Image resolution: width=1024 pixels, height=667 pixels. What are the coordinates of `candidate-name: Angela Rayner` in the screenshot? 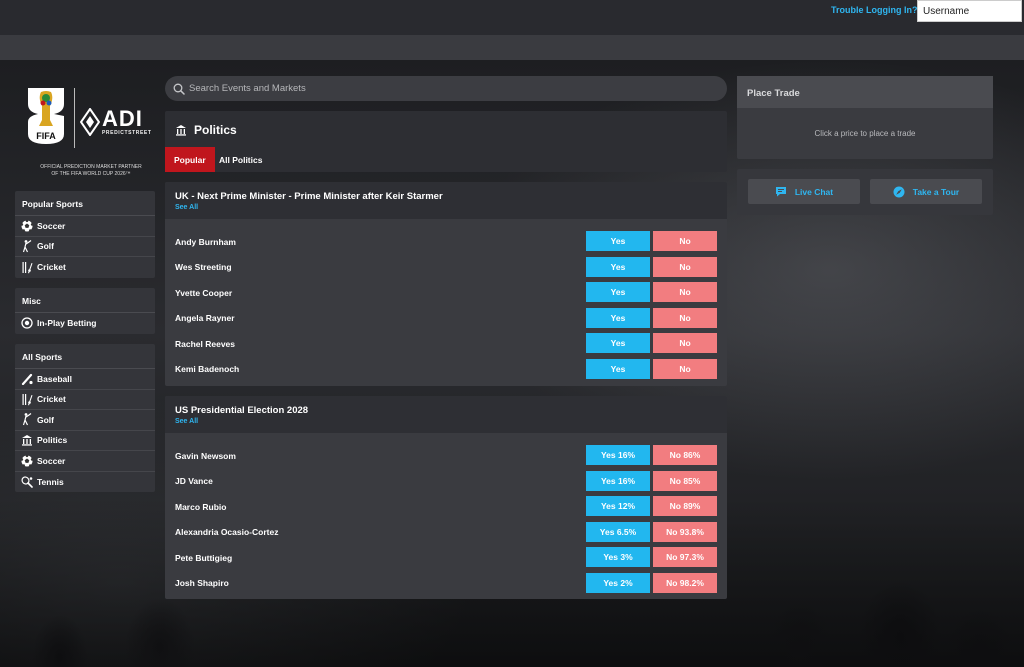 It's located at (205, 318).